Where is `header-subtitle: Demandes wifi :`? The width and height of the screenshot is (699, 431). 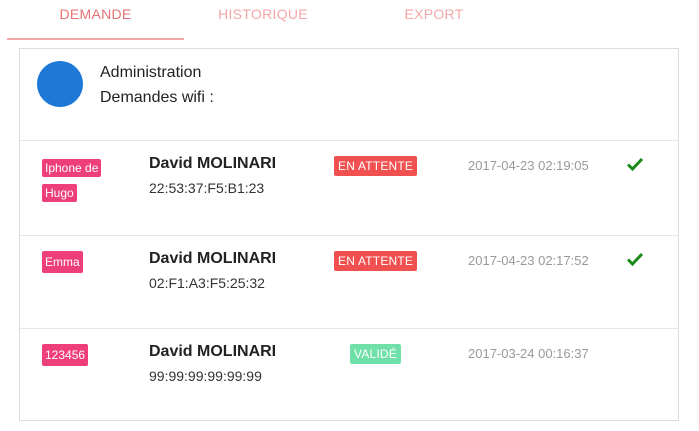 header-subtitle: Demandes wifi : is located at coordinates (157, 97).